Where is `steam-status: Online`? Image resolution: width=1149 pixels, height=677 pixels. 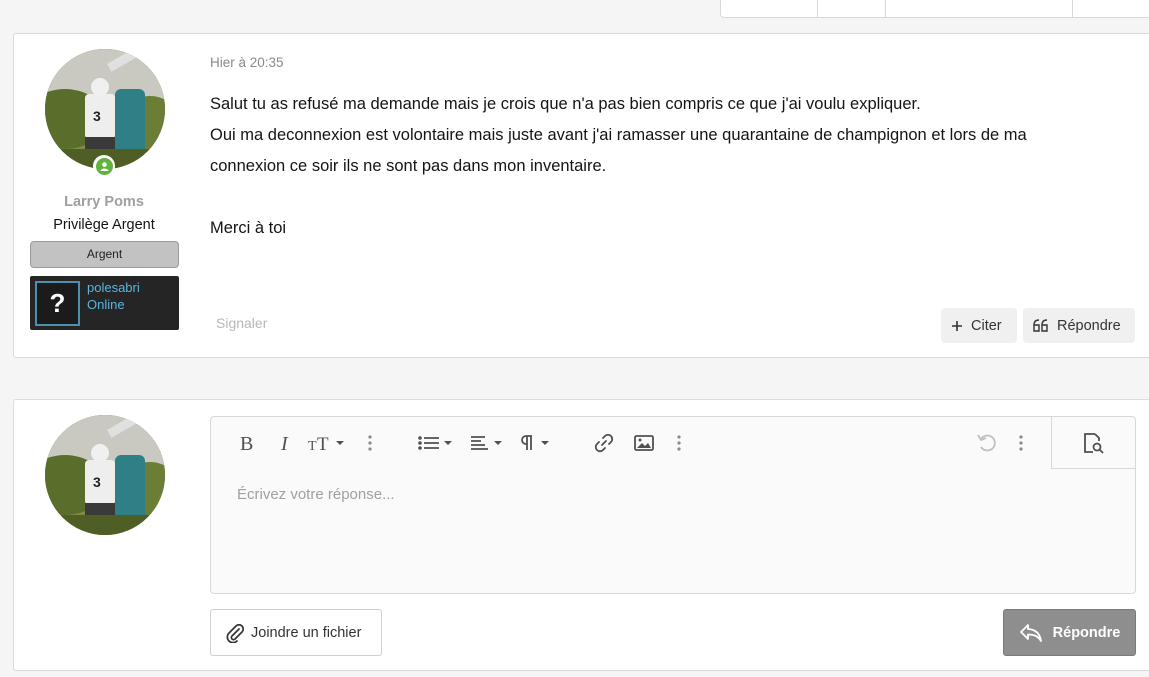
steam-status: Online is located at coordinates (106, 304).